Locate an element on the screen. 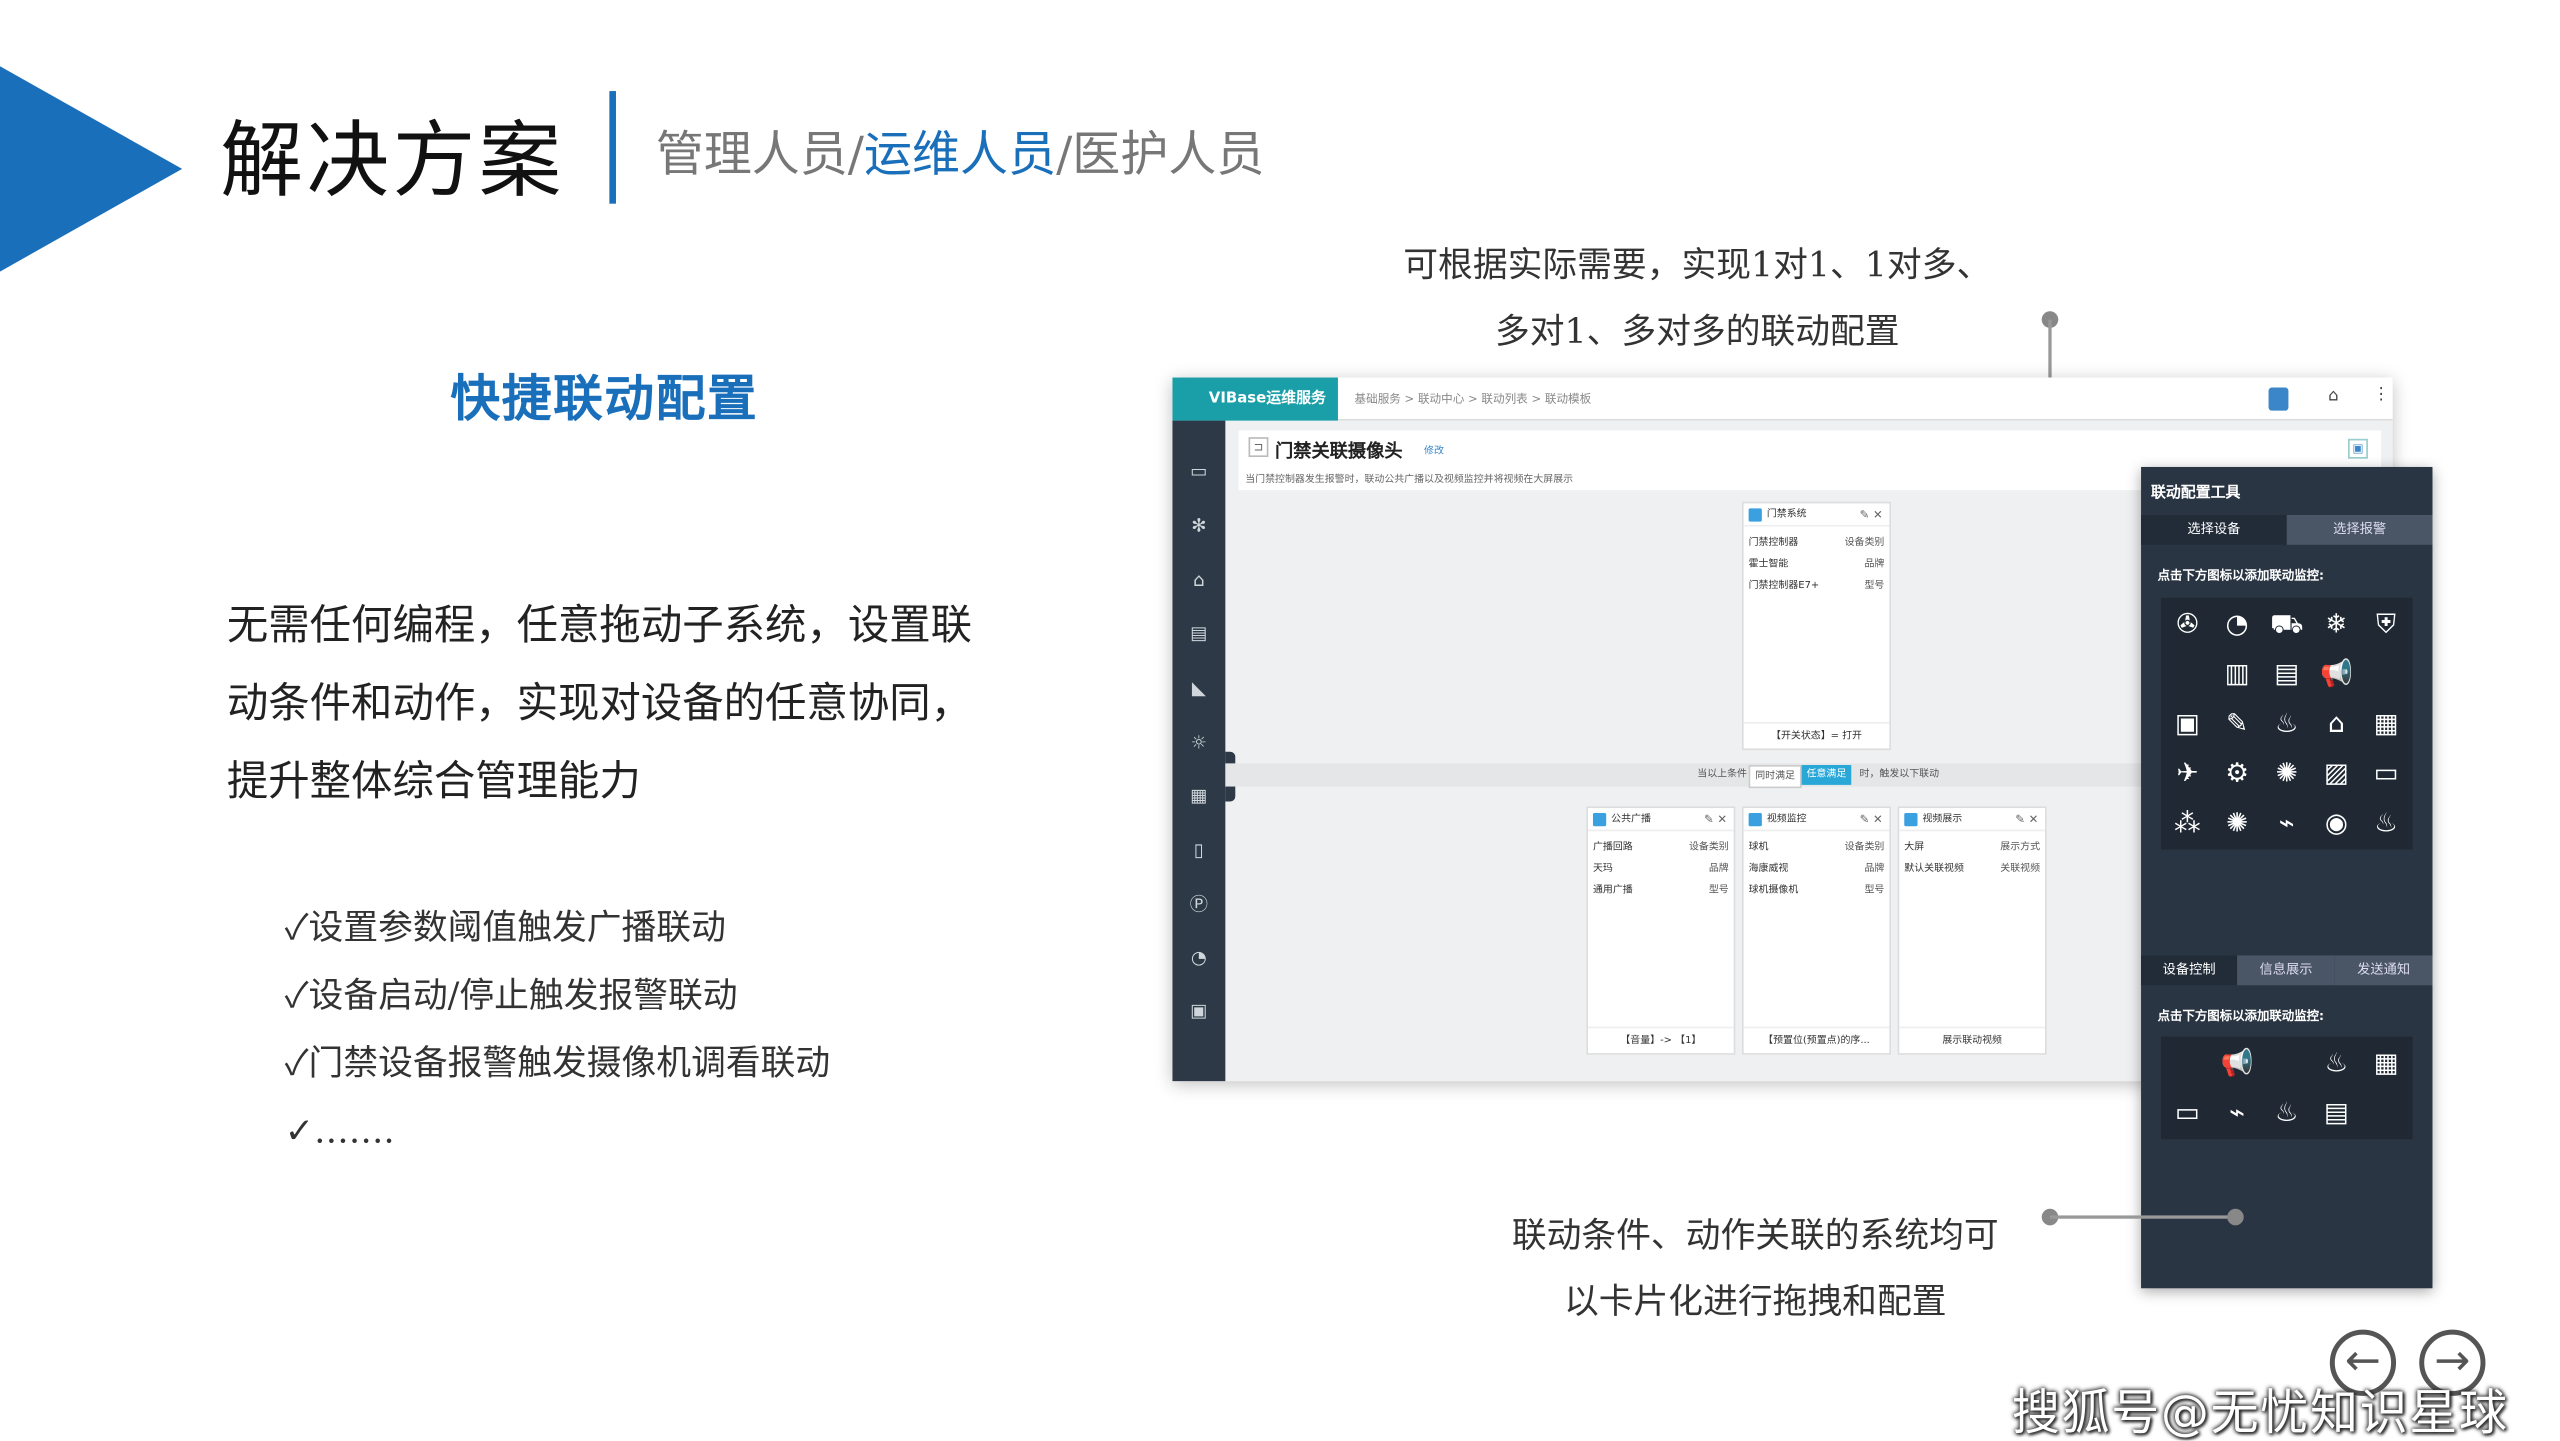 The image size is (2560, 1441). callout-dot is located at coordinates (2235, 1217).